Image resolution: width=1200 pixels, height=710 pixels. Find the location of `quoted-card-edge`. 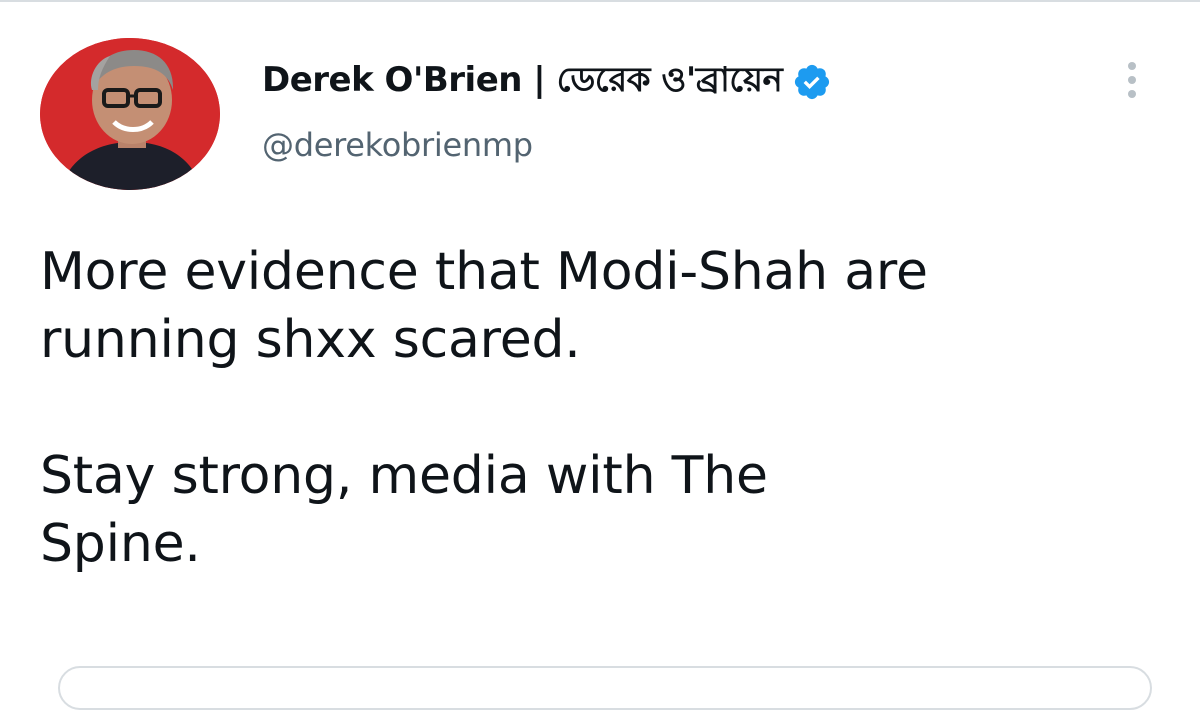

quoted-card-edge is located at coordinates (605, 688).